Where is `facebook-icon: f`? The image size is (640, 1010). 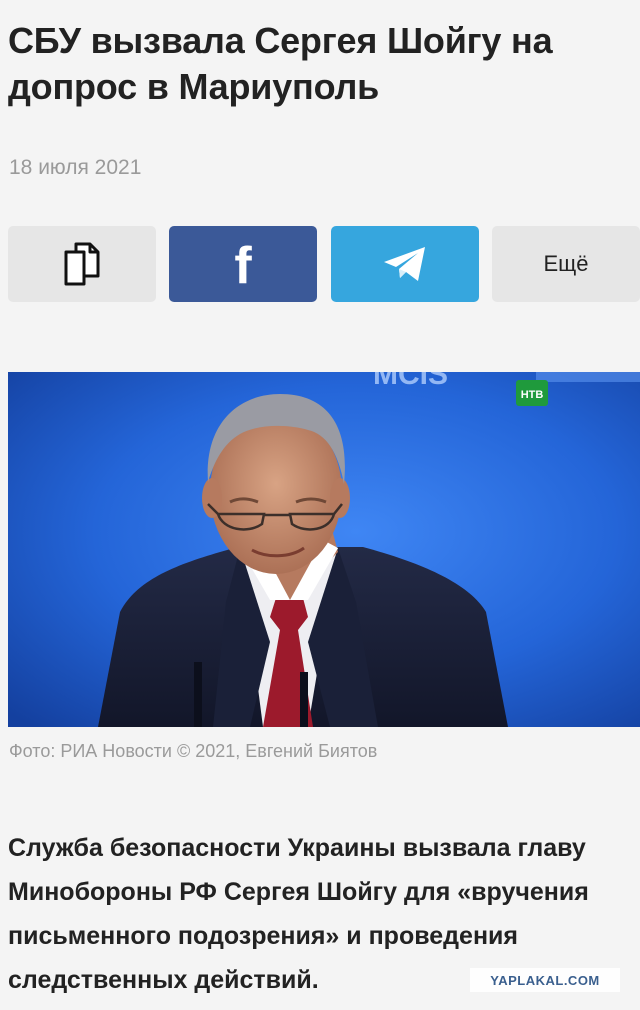
facebook-icon: f is located at coordinates (243, 266).